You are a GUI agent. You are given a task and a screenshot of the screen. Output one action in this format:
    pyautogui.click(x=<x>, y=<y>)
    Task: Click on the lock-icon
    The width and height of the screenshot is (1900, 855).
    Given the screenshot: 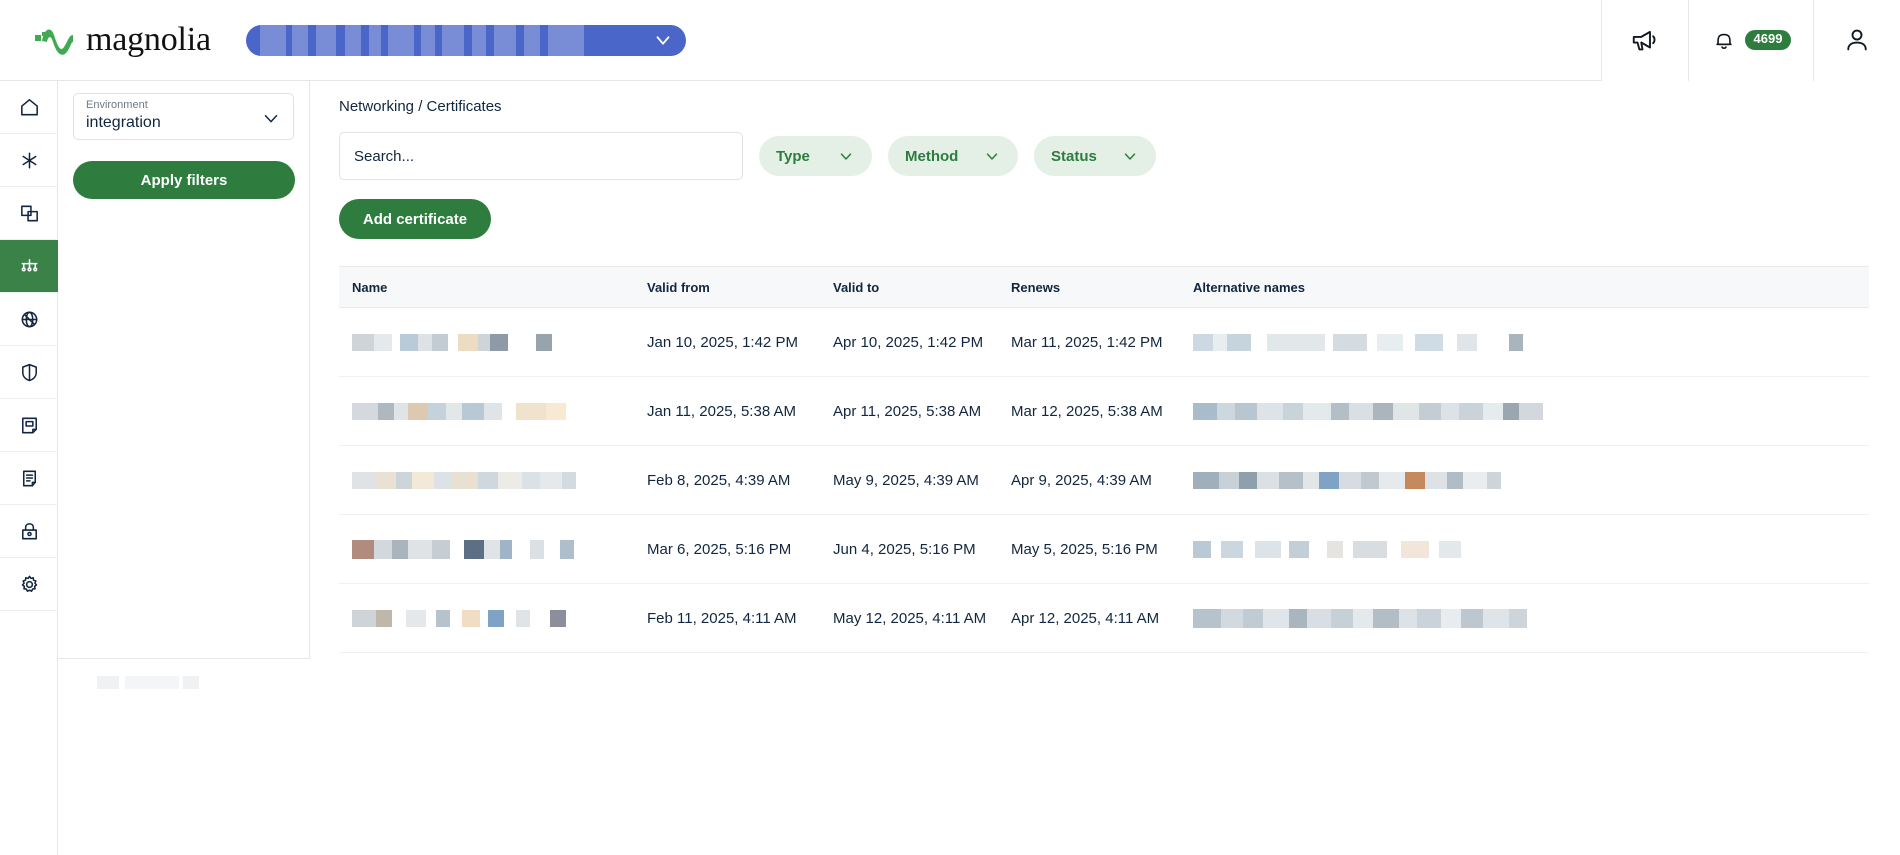 What is the action you would take?
    pyautogui.click(x=29, y=530)
    